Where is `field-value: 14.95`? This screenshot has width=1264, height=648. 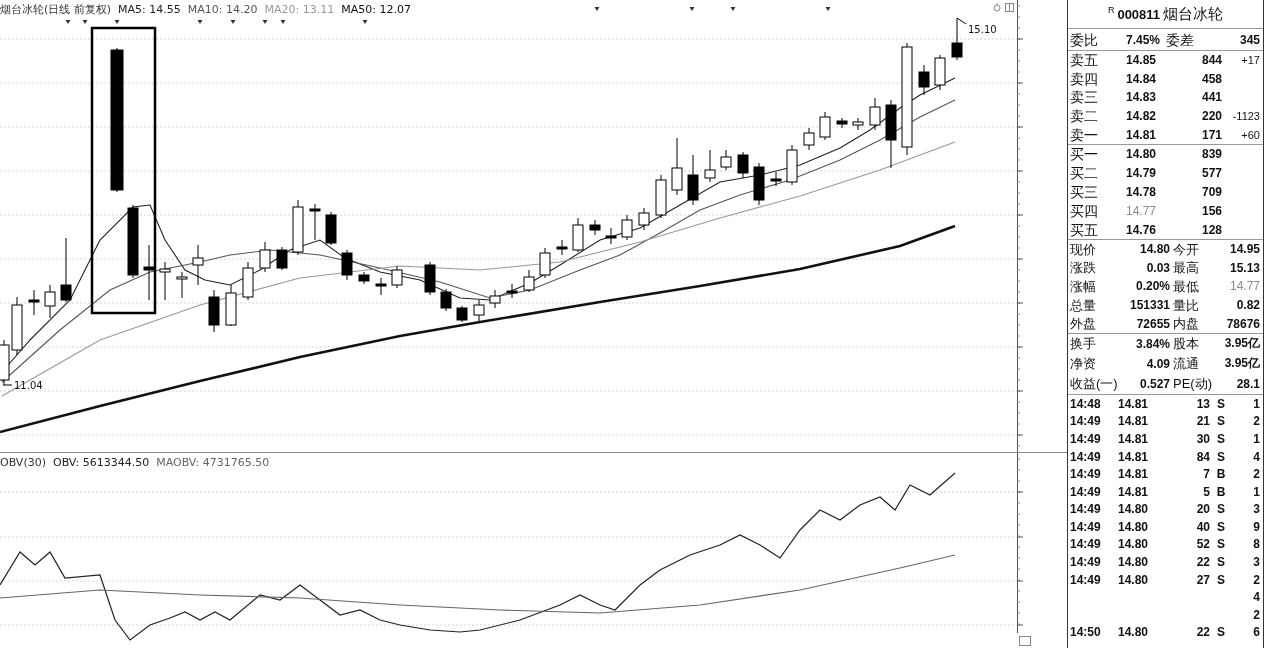 field-value: 14.95 is located at coordinates (1244, 249).